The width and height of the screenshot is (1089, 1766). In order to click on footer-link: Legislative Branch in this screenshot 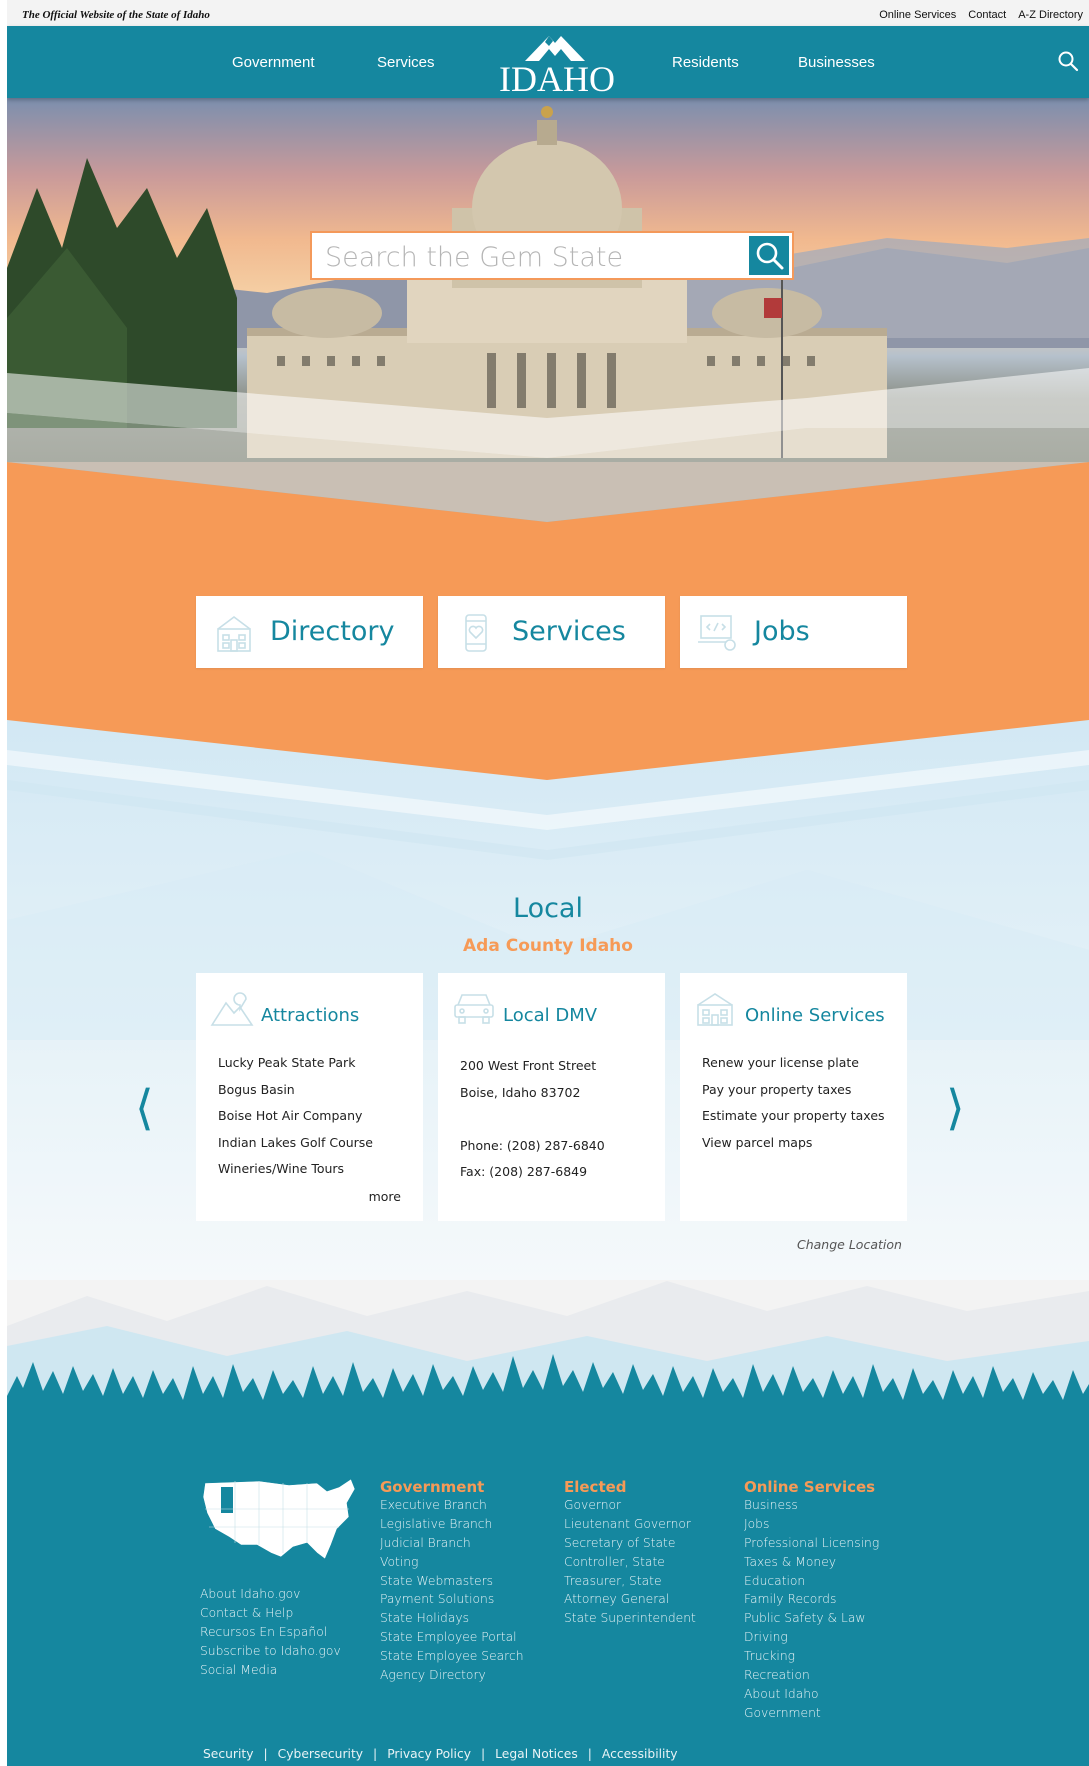, I will do `click(452, 1526)`.